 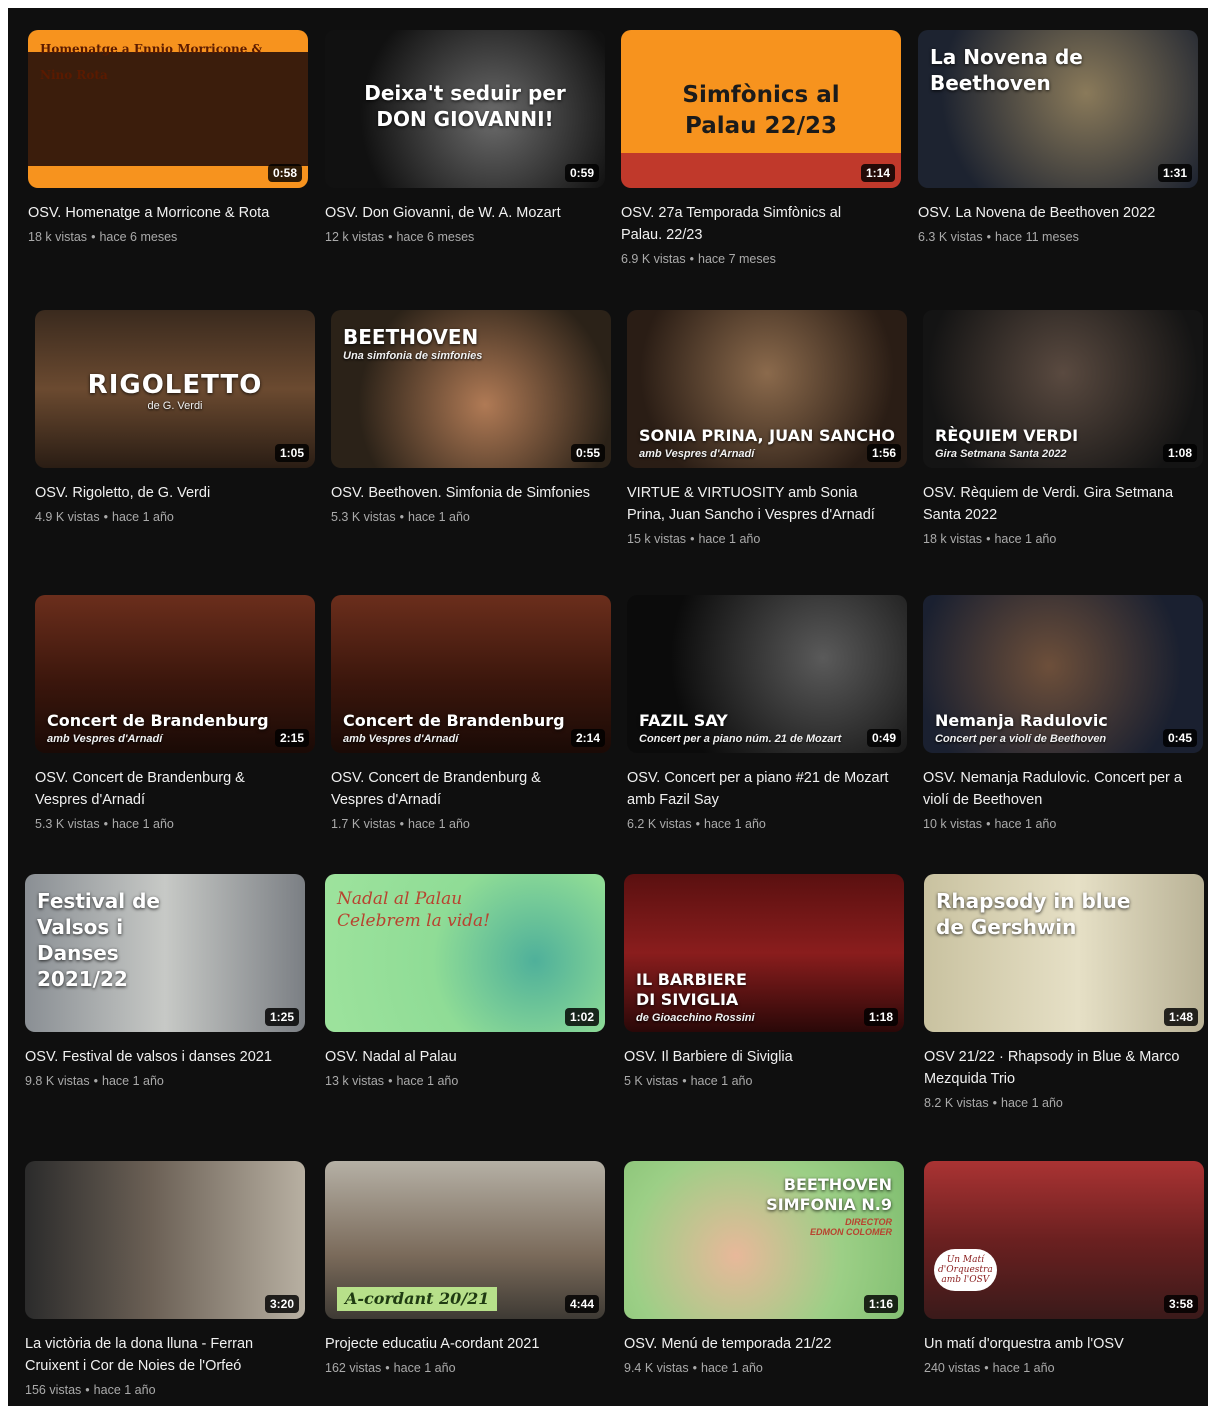 What do you see at coordinates (1180, 1017) in the screenshot?
I see `video-duration: 1:48` at bounding box center [1180, 1017].